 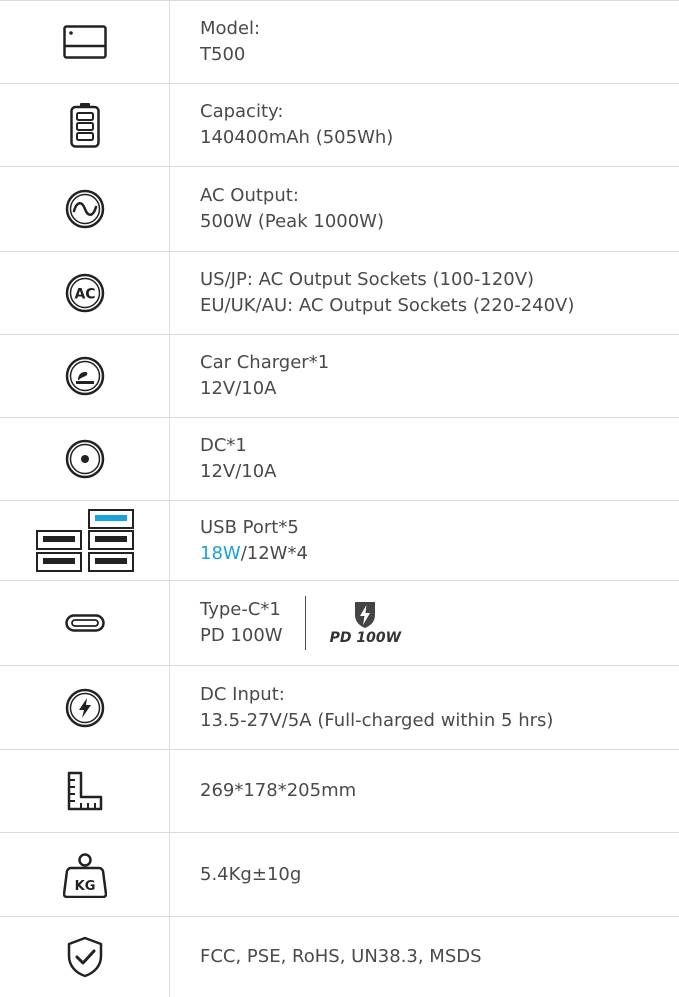 I want to click on spec-text: FCC, PSE, RoHS, UN38.3, MSDS, so click(x=424, y=957).